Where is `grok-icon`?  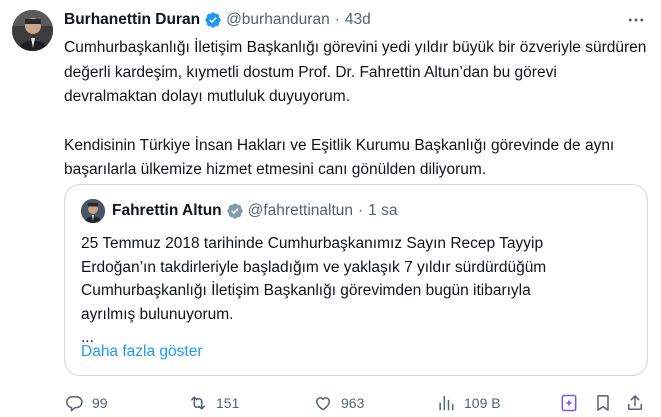
grok-icon is located at coordinates (569, 403).